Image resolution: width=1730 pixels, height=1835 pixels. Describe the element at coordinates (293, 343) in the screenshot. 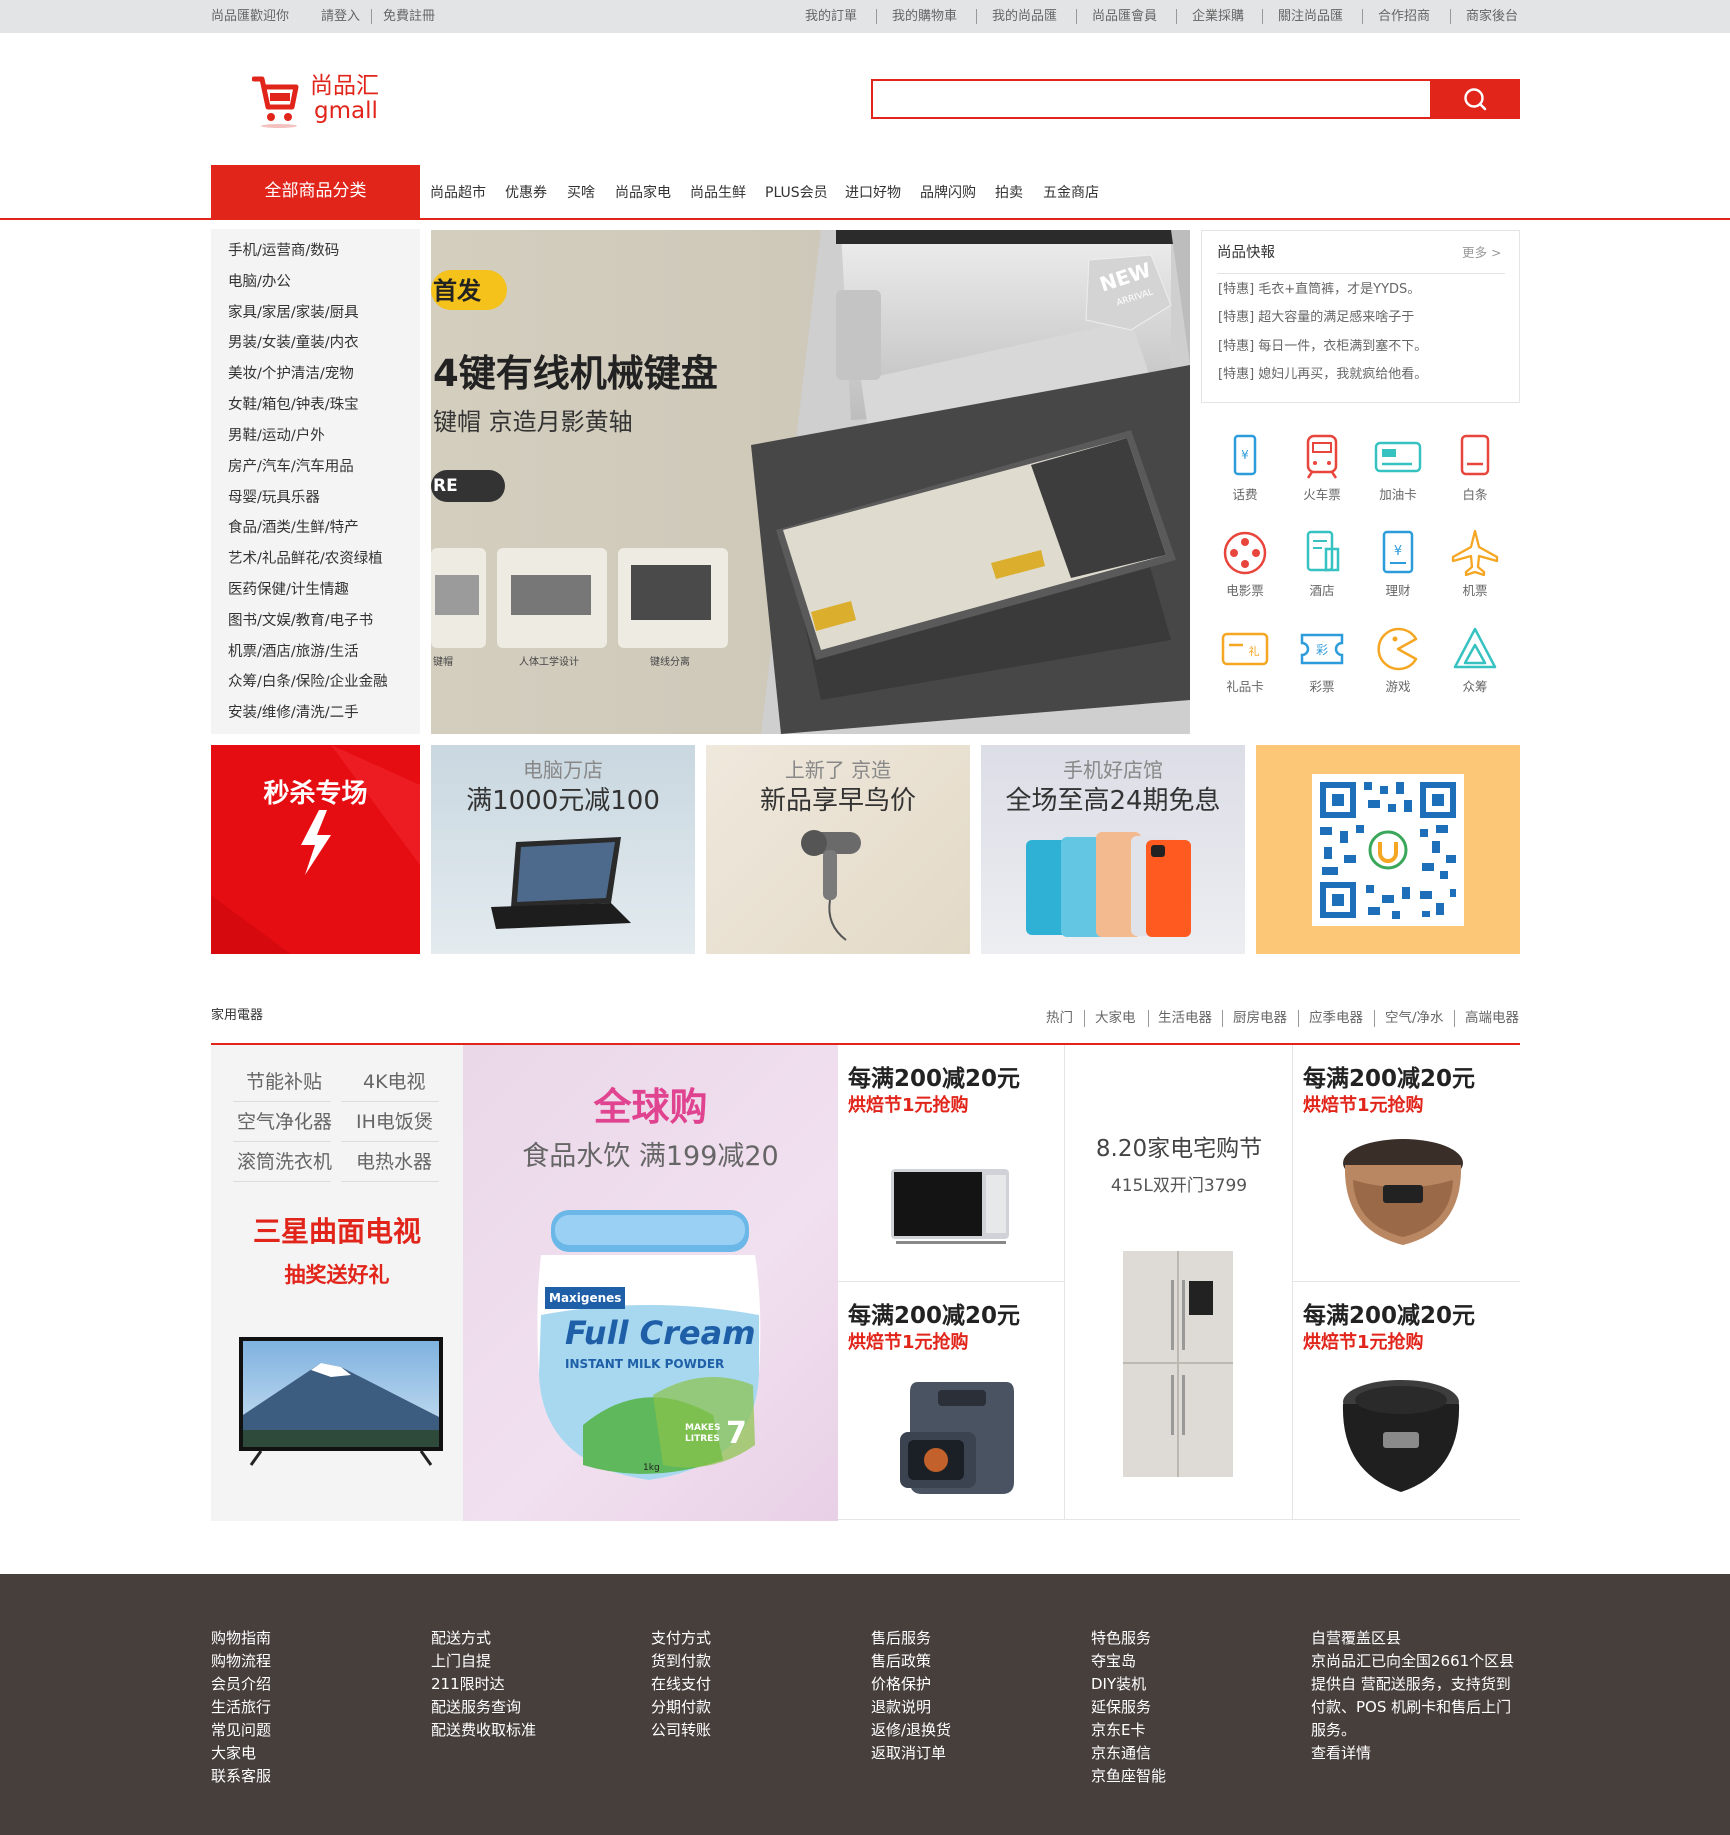

I see `category-item: 男装/女装/童装/内衣` at that location.